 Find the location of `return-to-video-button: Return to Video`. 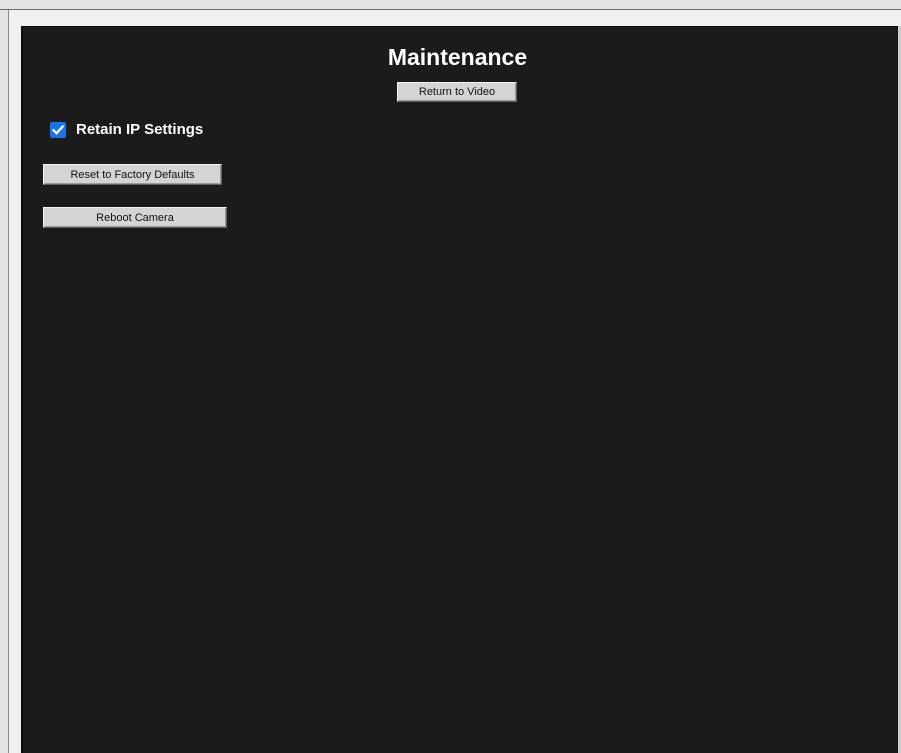

return-to-video-button: Return to Video is located at coordinates (457, 92).